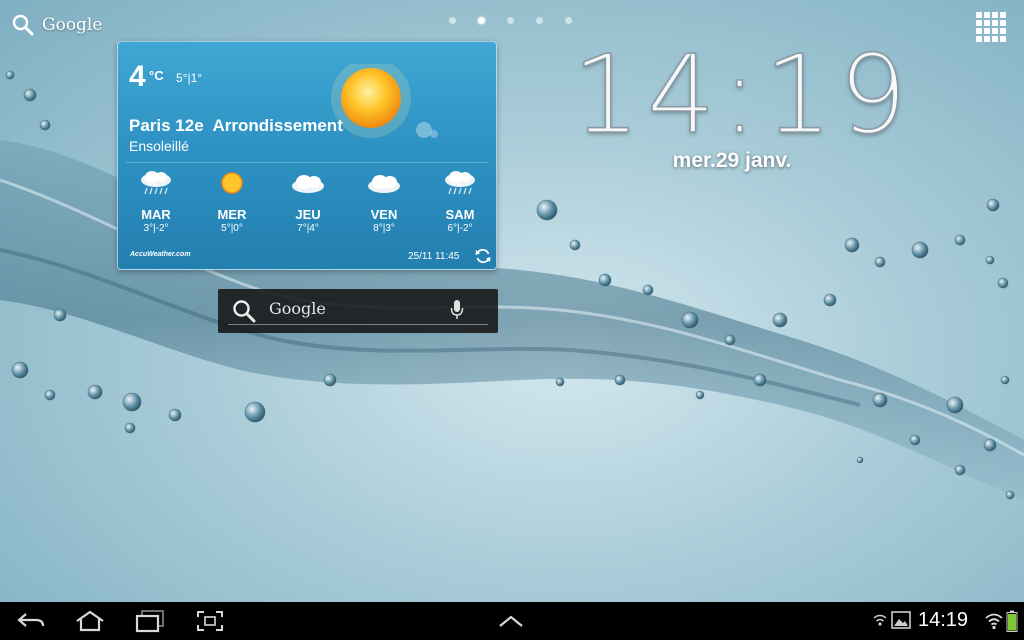 The width and height of the screenshot is (1024, 640). I want to click on forecast-day-name: MAR, so click(156, 214).